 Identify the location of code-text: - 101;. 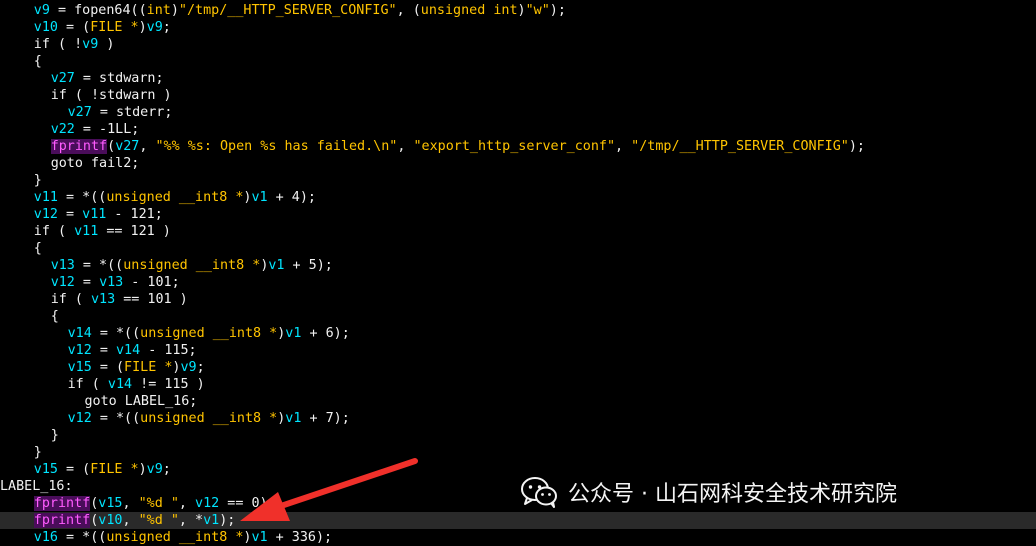
(151, 282).